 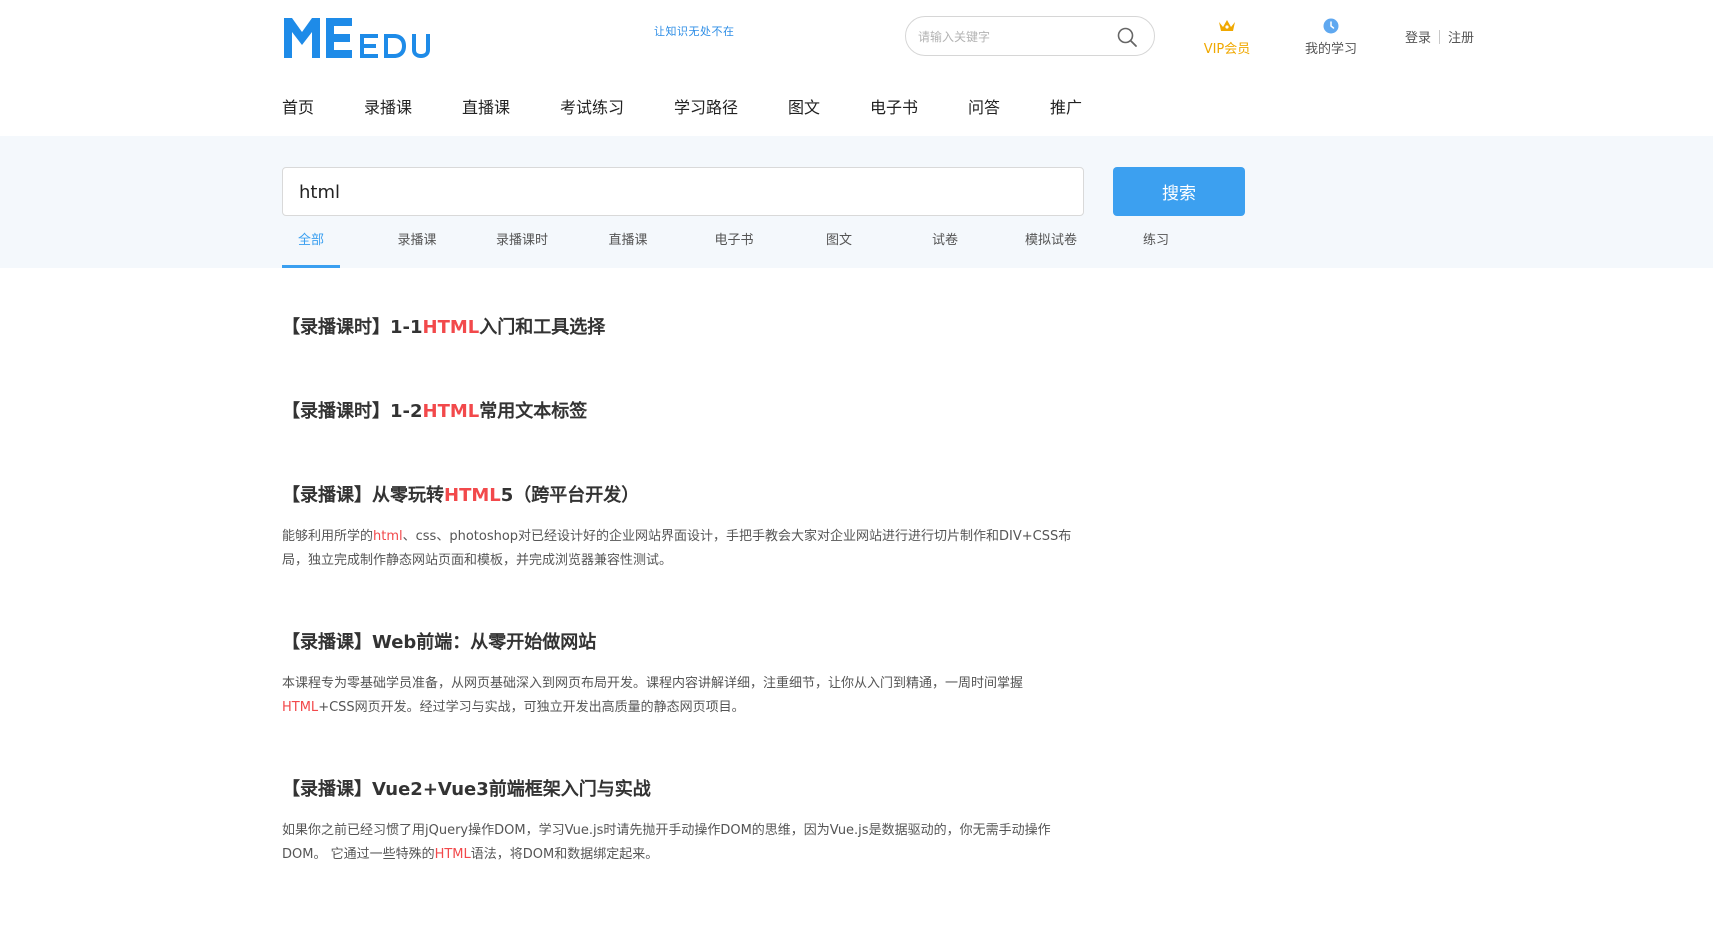 I want to click on register-link: 注册, so click(x=1461, y=38).